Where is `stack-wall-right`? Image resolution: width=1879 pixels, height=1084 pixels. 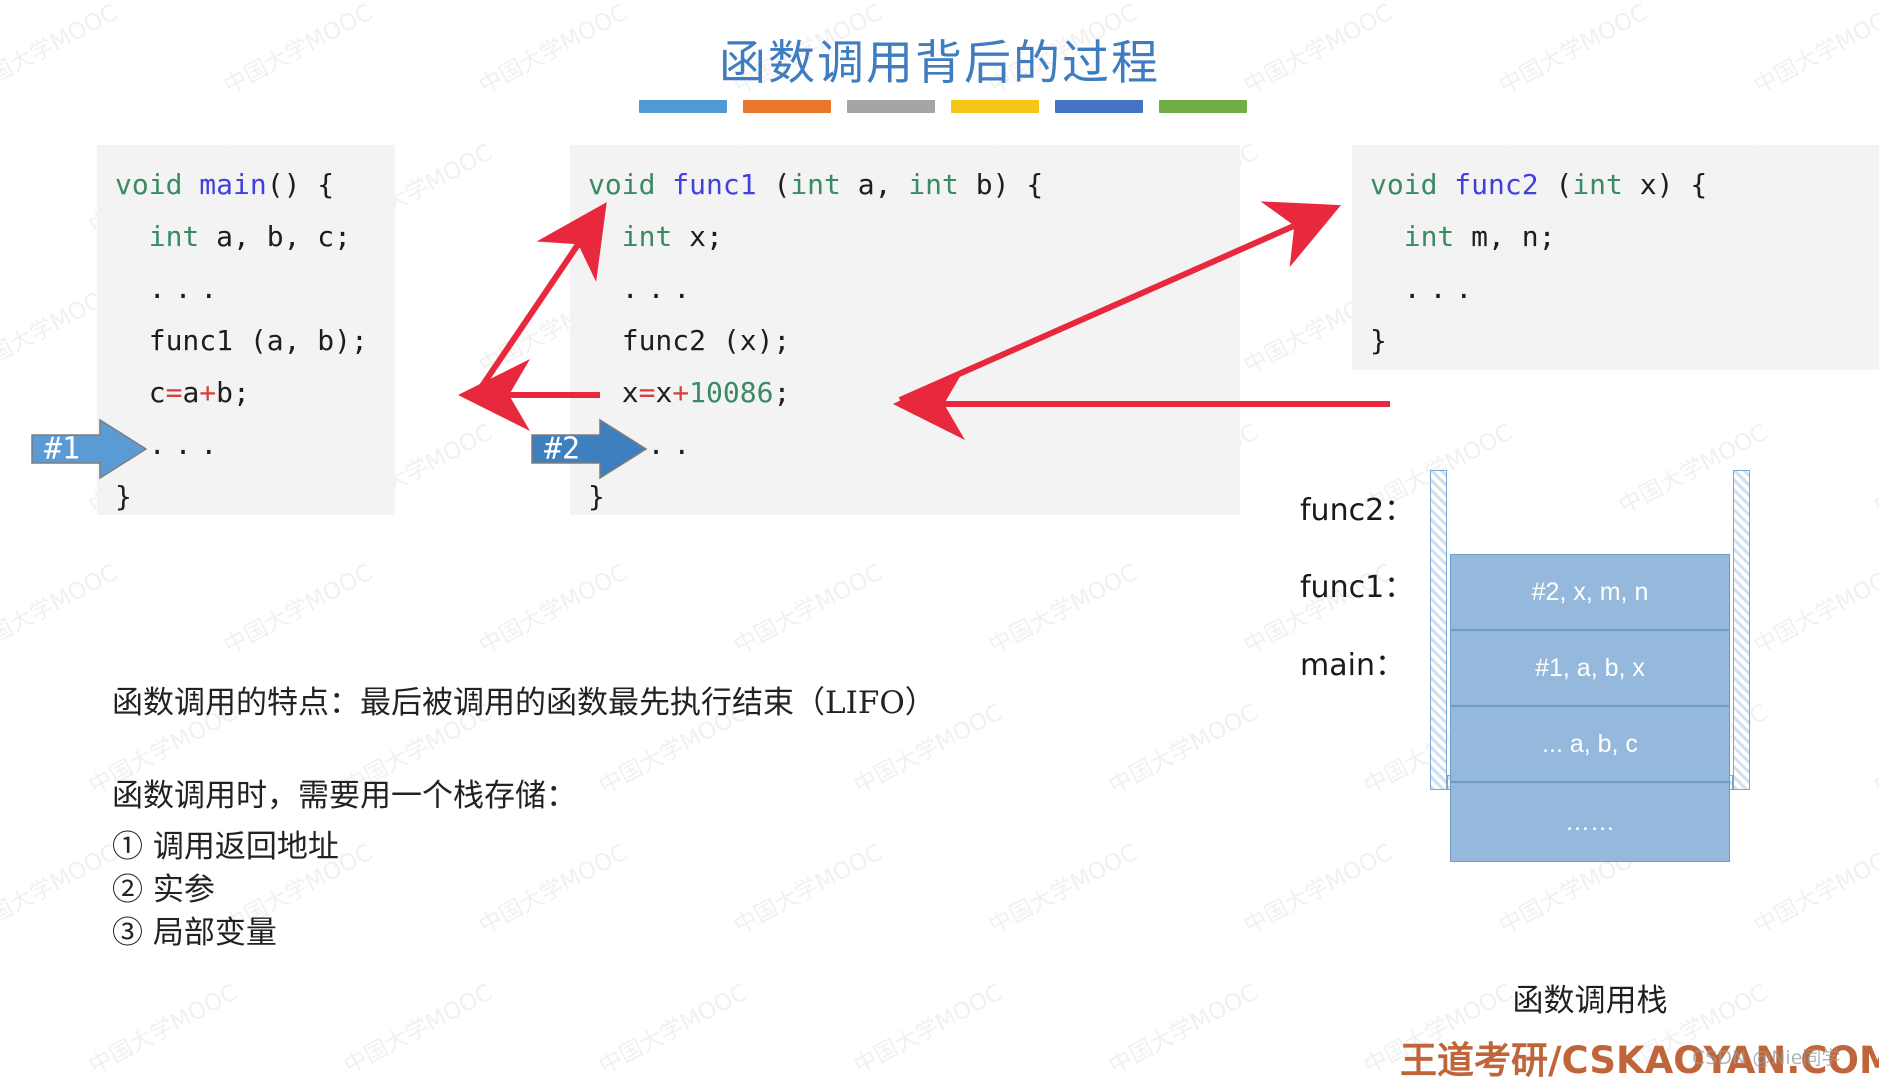 stack-wall-right is located at coordinates (1741, 630).